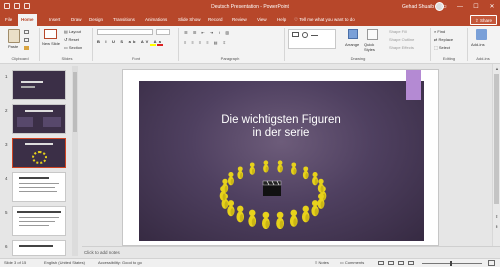 The image size is (500, 267). I want to click on tab-file: File, so click(8, 20).